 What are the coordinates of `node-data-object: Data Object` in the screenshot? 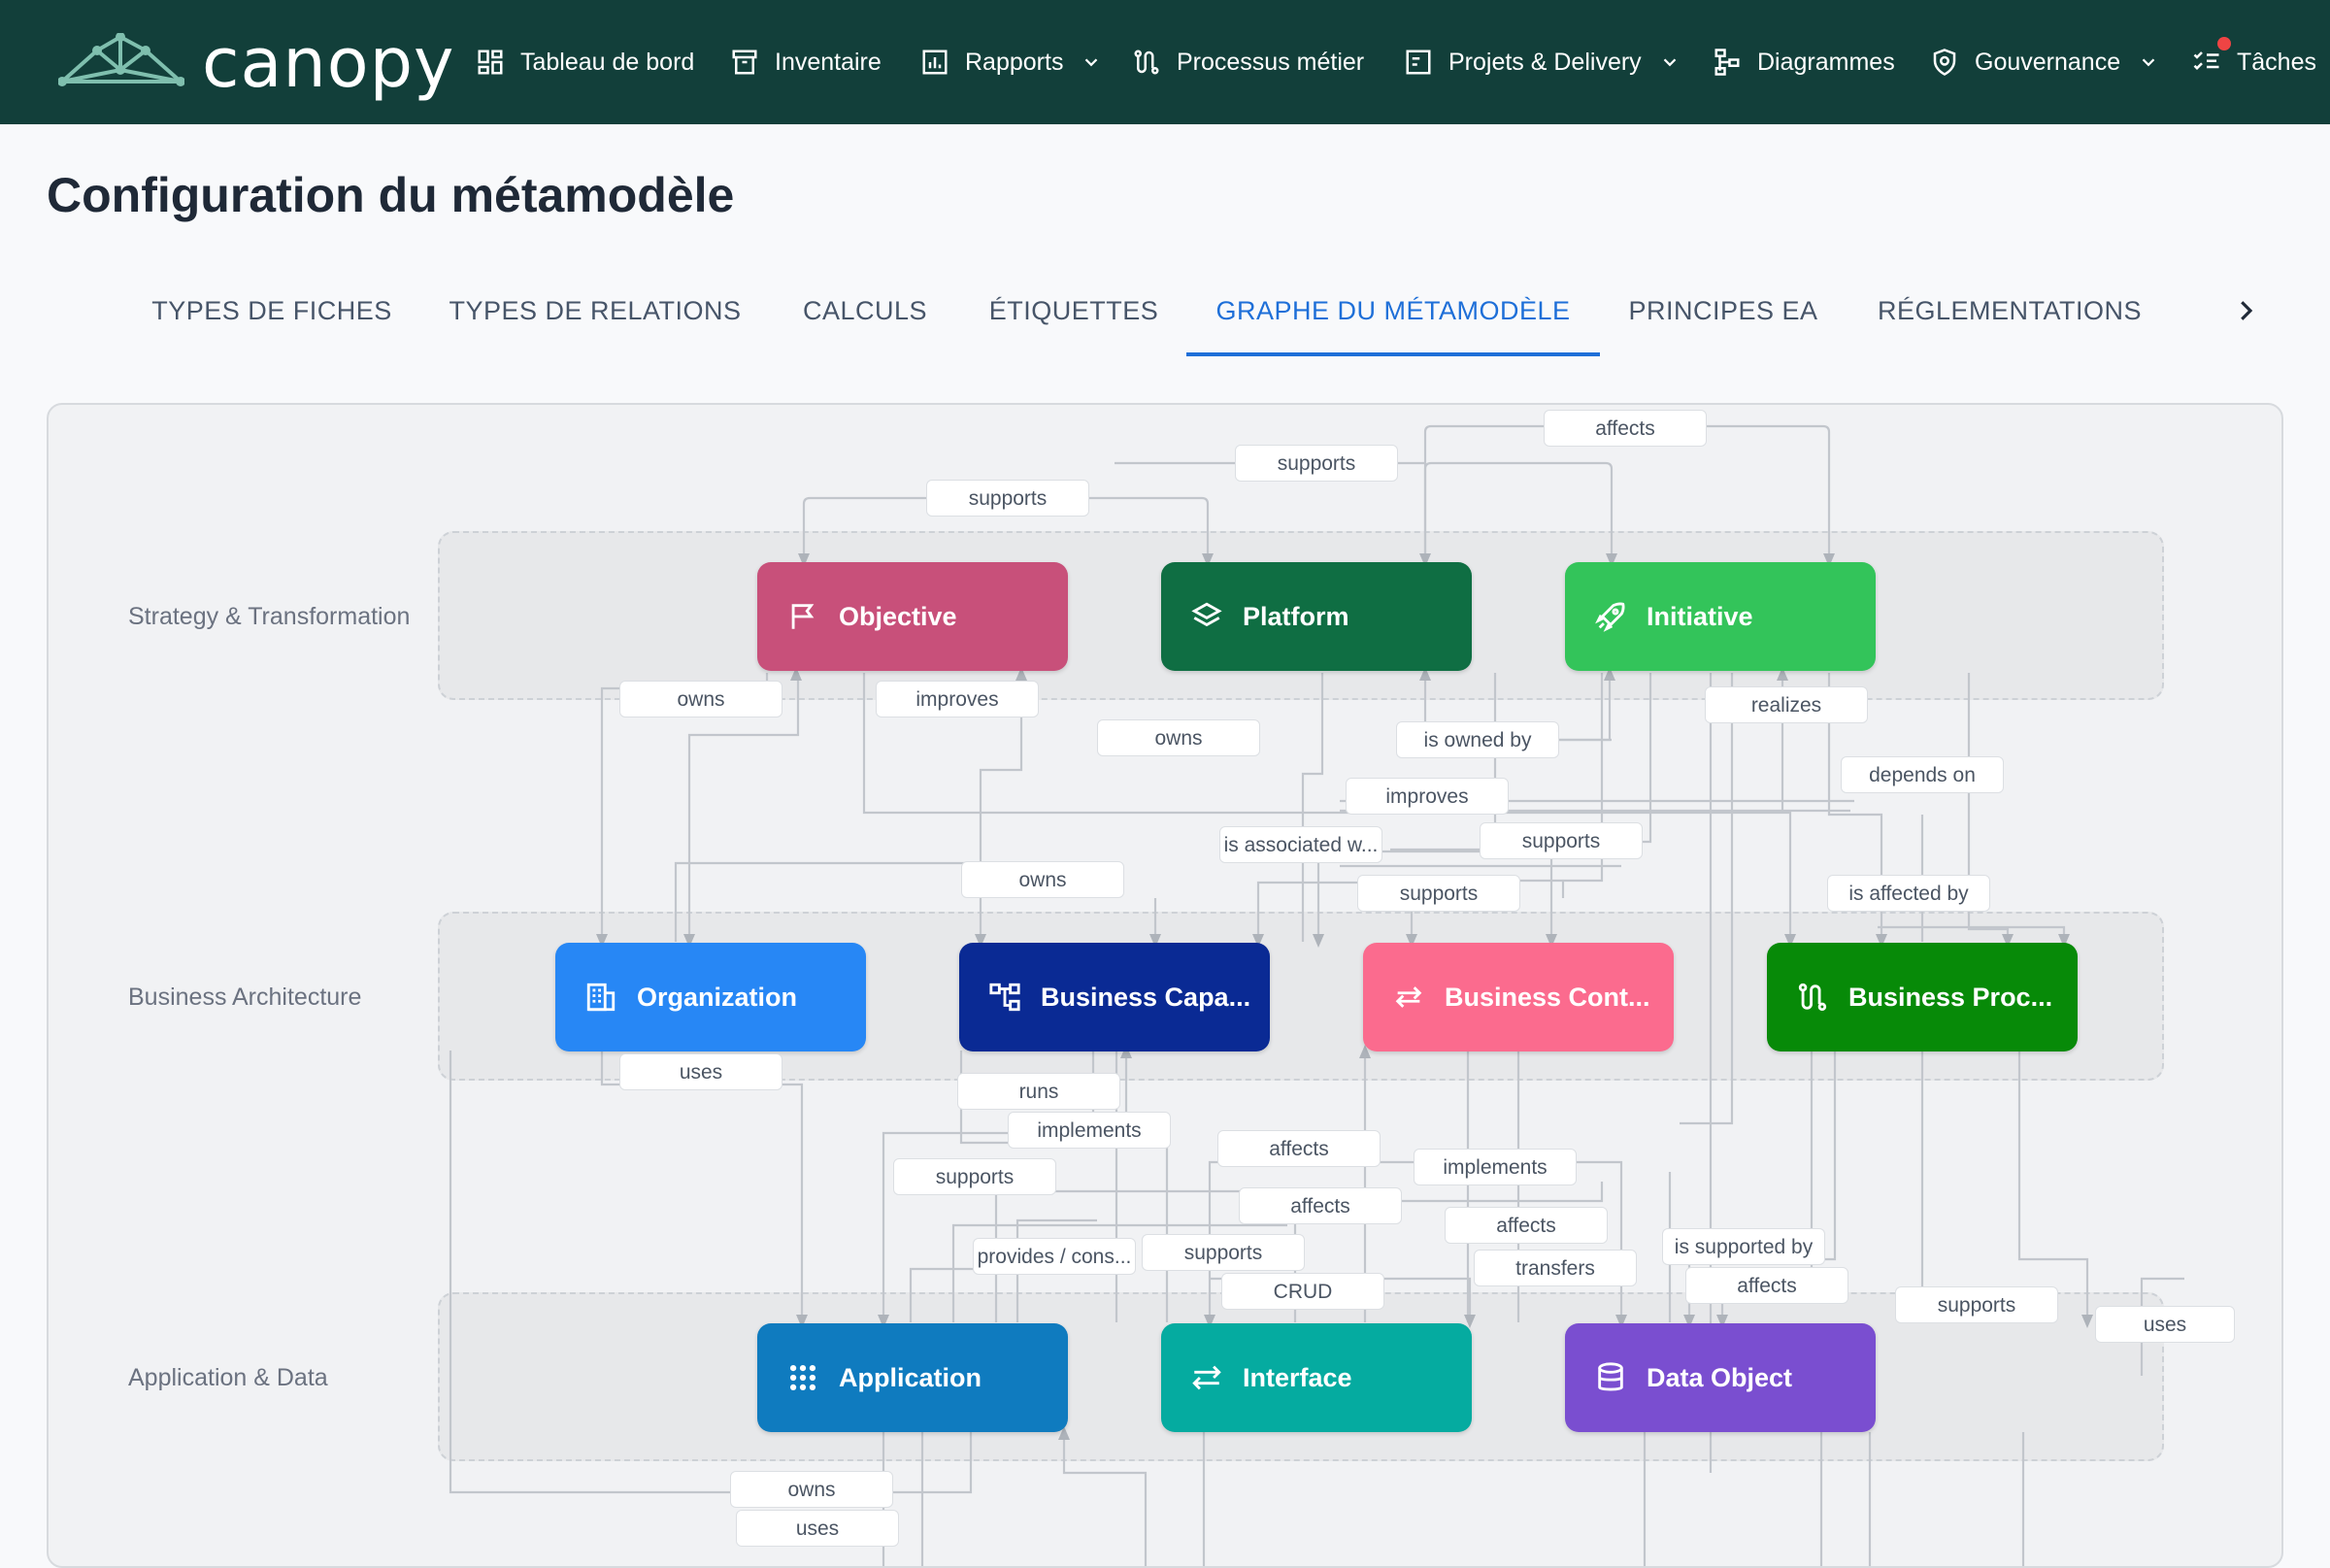 It's located at (1720, 1377).